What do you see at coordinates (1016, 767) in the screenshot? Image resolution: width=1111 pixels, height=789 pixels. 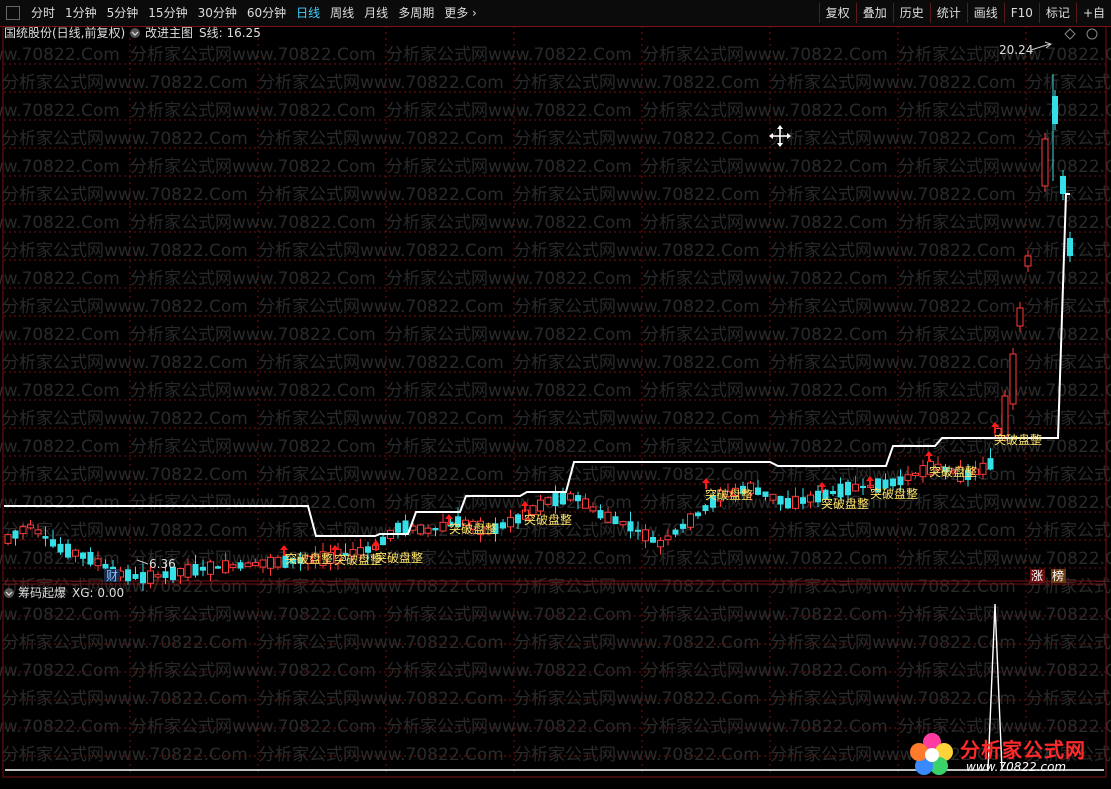 I see `logo-url: www.70822.com` at bounding box center [1016, 767].